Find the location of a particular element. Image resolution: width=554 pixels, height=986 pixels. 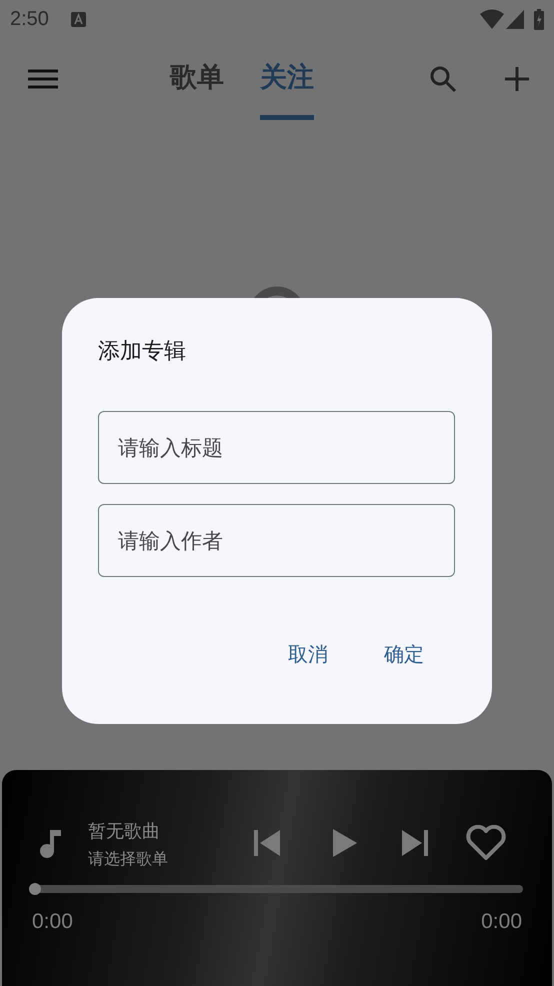

plus-icon is located at coordinates (517, 79).